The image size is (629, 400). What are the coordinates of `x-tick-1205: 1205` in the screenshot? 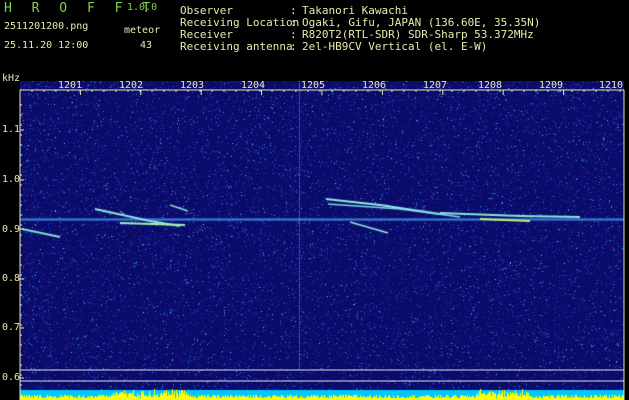 It's located at (313, 85).